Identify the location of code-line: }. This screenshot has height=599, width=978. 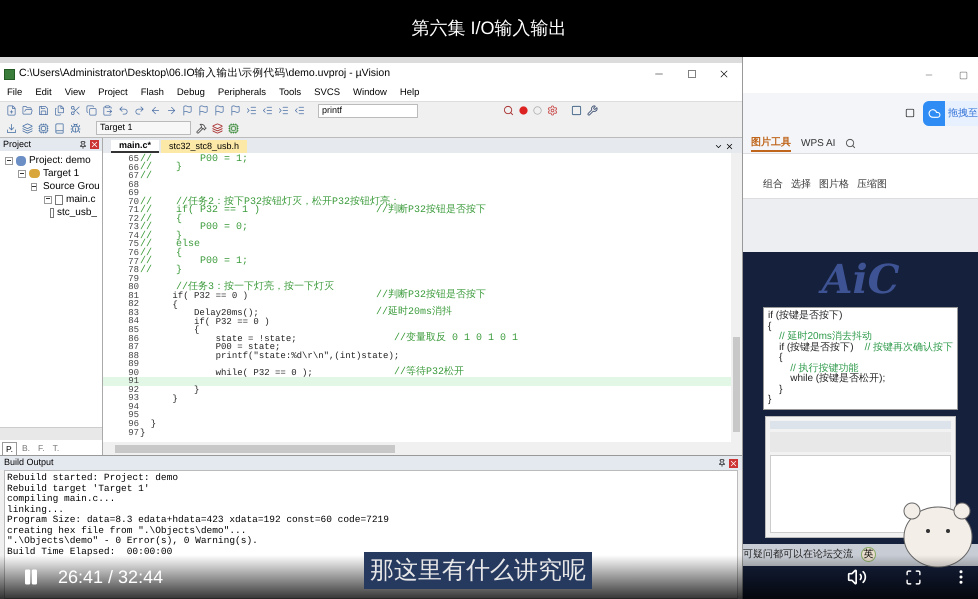
(143, 433).